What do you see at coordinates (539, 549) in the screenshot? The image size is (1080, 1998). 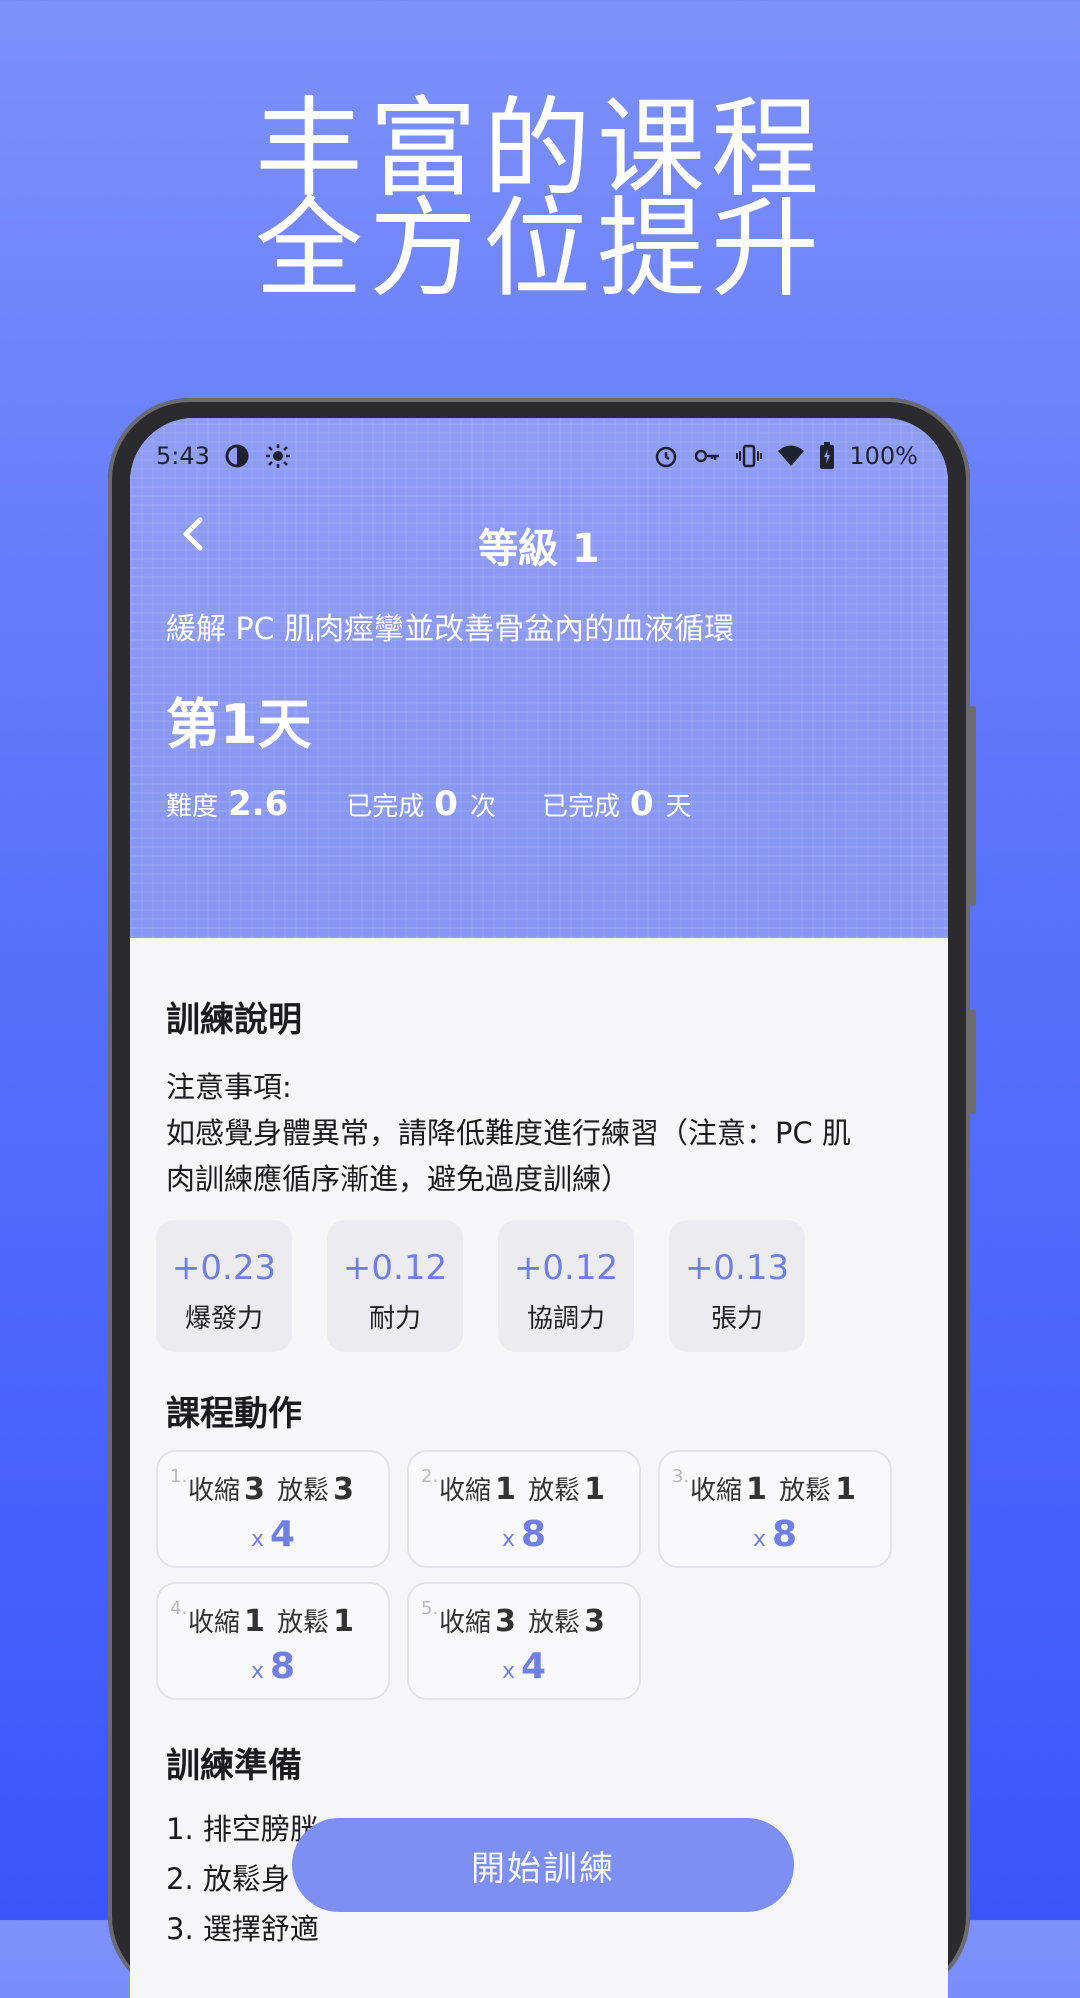 I see `page-title: 等級 1` at bounding box center [539, 549].